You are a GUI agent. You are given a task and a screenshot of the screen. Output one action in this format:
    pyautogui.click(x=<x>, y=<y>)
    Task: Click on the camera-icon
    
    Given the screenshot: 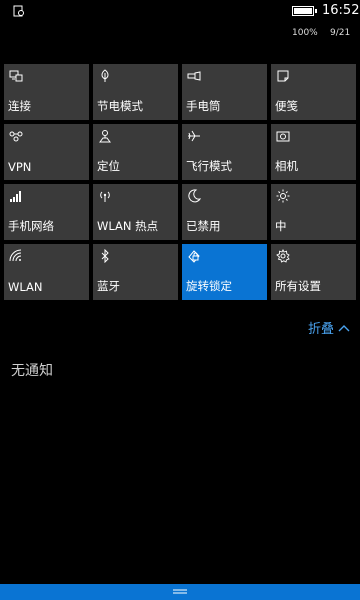 What is the action you would take?
    pyautogui.click(x=283, y=136)
    